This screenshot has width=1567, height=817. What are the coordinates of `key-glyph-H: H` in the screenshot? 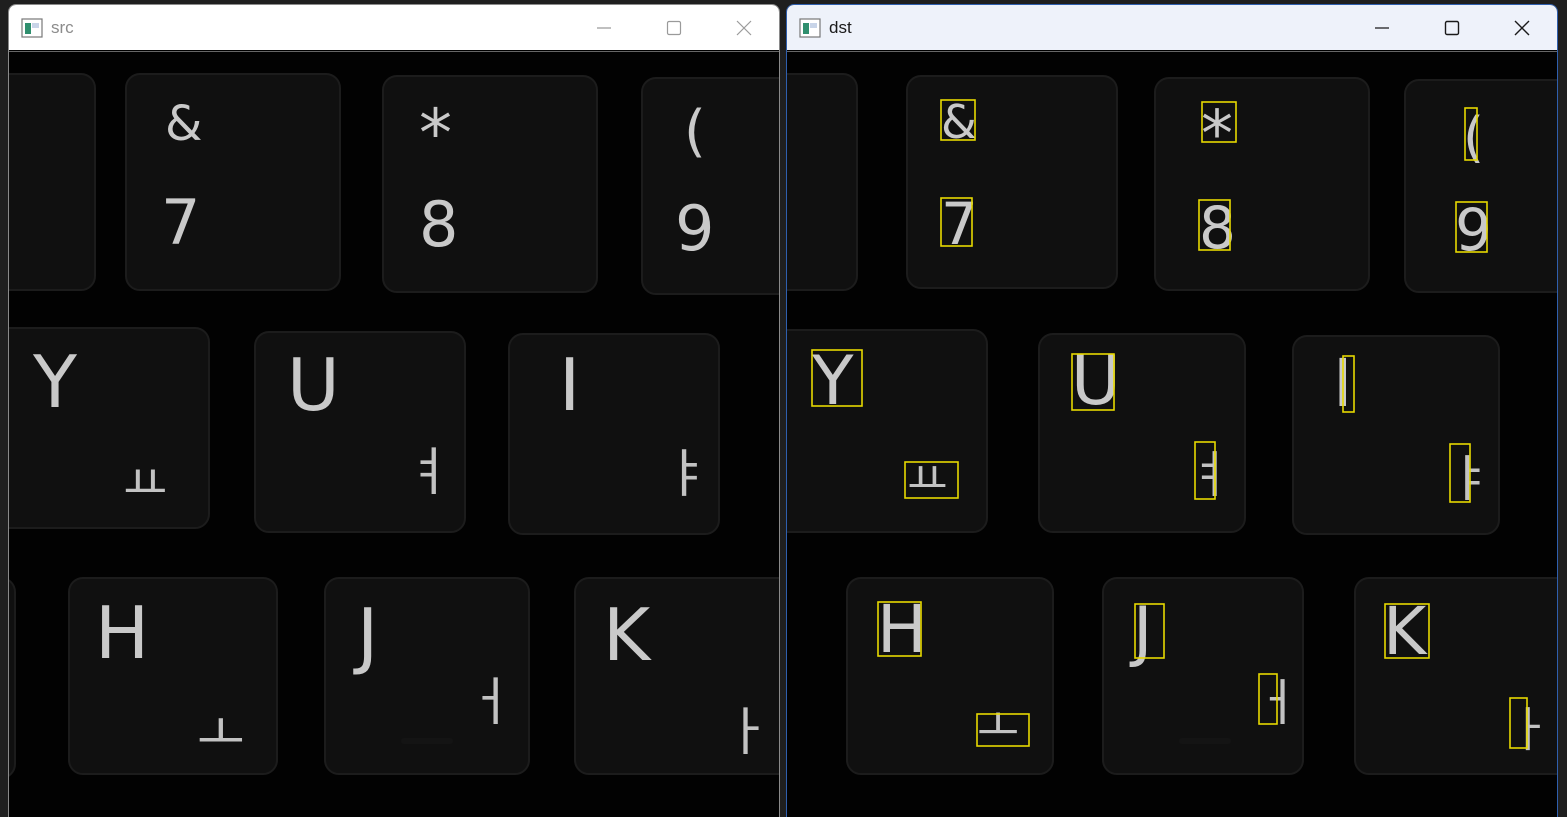 It's located at (122, 633).